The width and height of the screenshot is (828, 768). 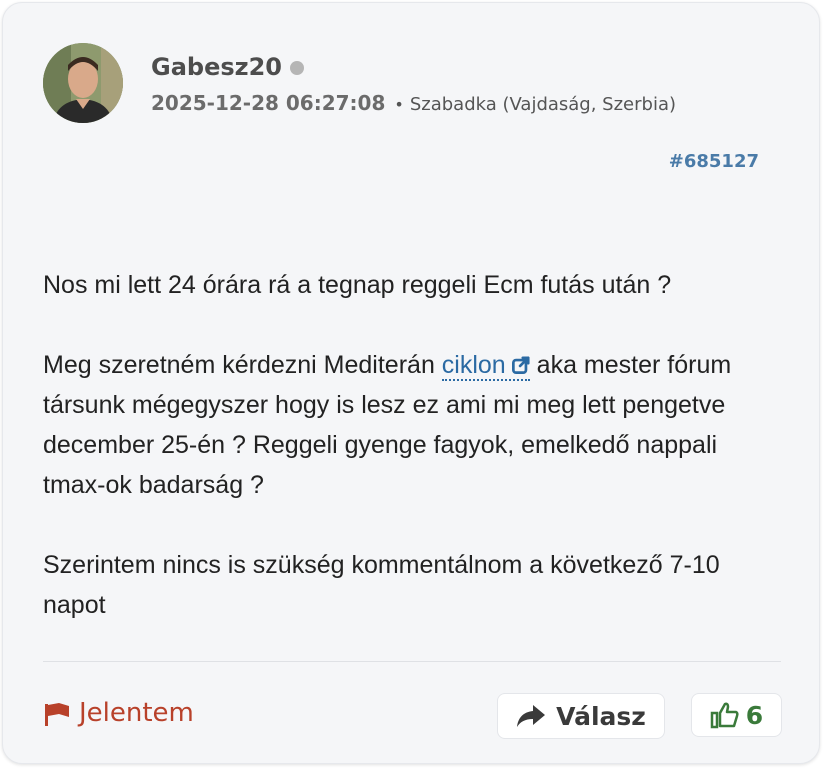 What do you see at coordinates (601, 716) in the screenshot?
I see `reply-label: Válasz` at bounding box center [601, 716].